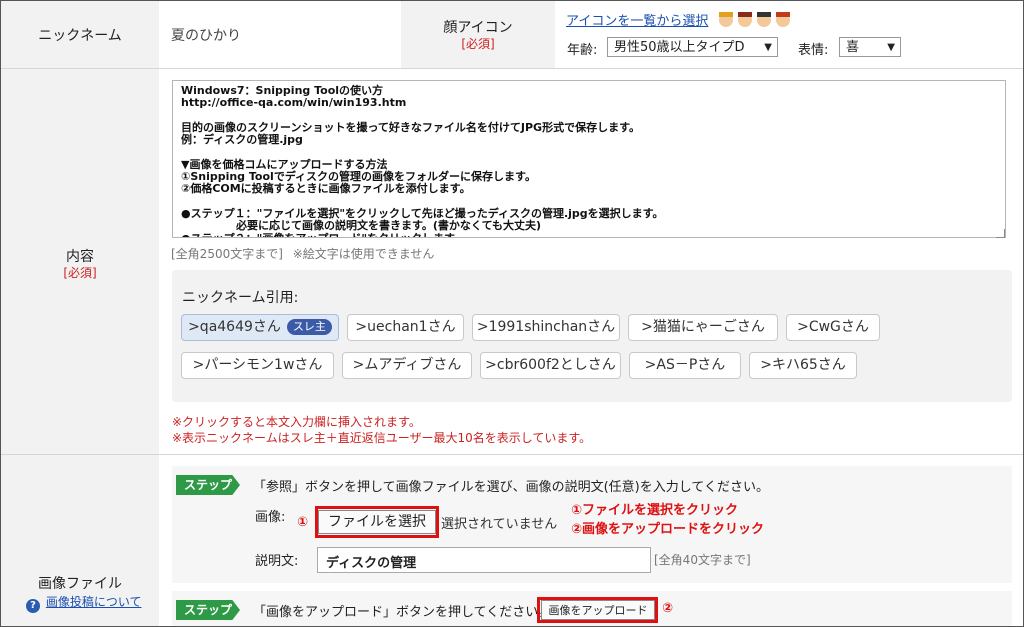 This screenshot has width=1024, height=627. I want to click on nickname-label: ニックネーム, so click(80, 36).